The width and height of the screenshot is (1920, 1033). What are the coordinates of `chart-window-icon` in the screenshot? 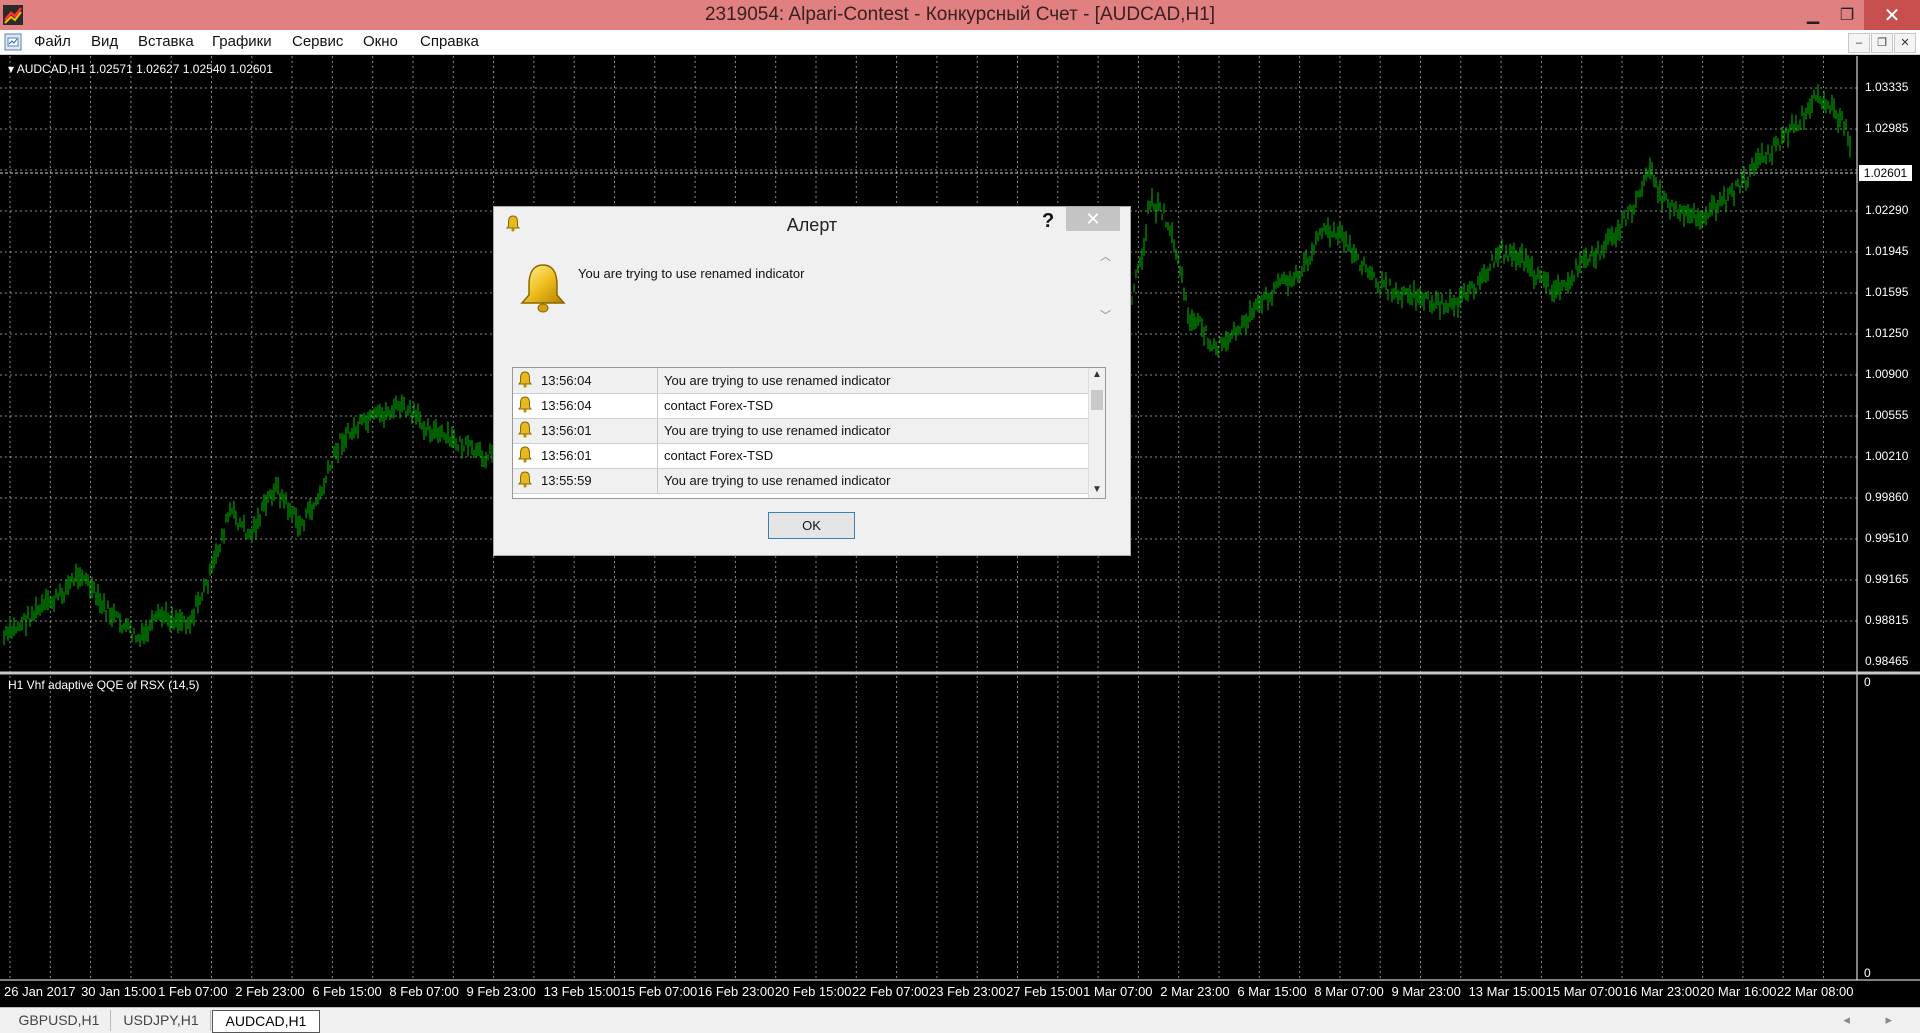 It's located at (13, 42).